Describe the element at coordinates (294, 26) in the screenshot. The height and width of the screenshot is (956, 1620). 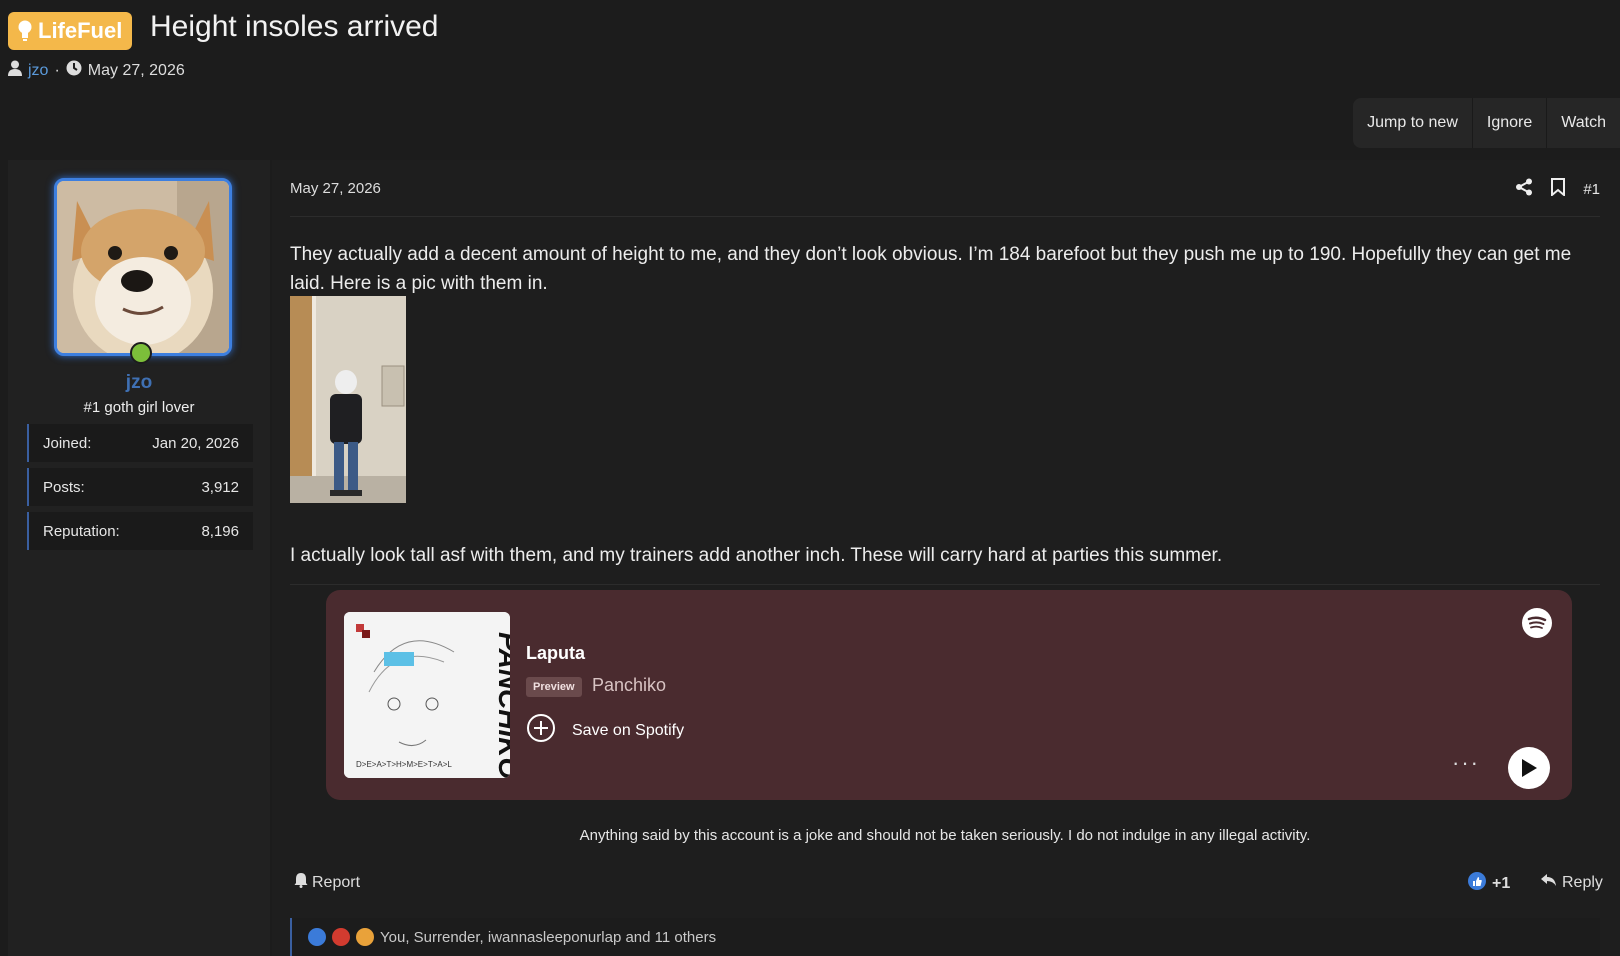
I see `thread-title: Height insoles arrived` at that location.